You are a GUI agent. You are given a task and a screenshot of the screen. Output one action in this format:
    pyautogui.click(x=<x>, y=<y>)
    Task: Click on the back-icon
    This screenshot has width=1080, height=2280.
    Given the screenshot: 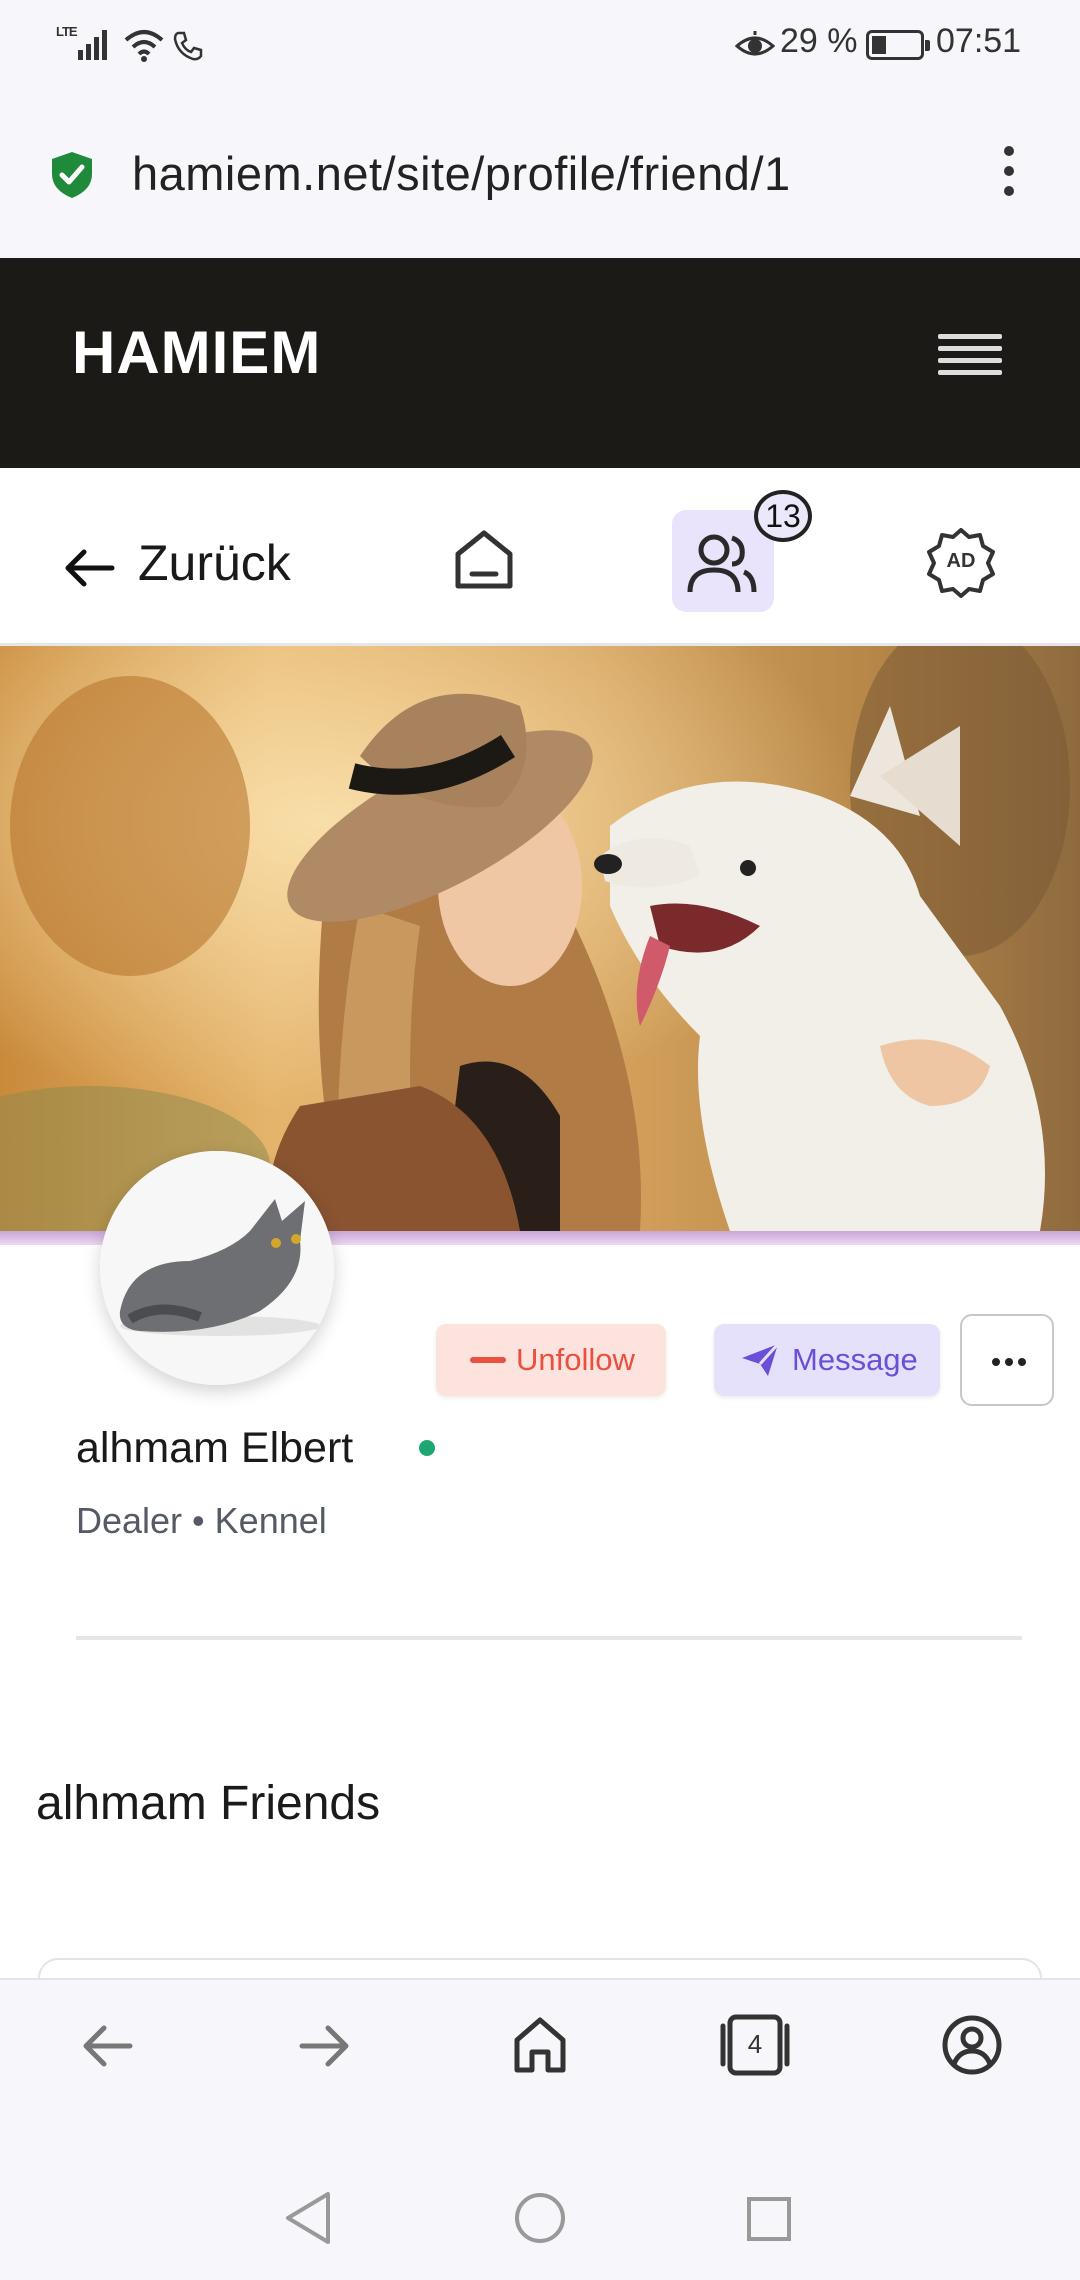 What is the action you would take?
    pyautogui.click(x=108, y=2046)
    